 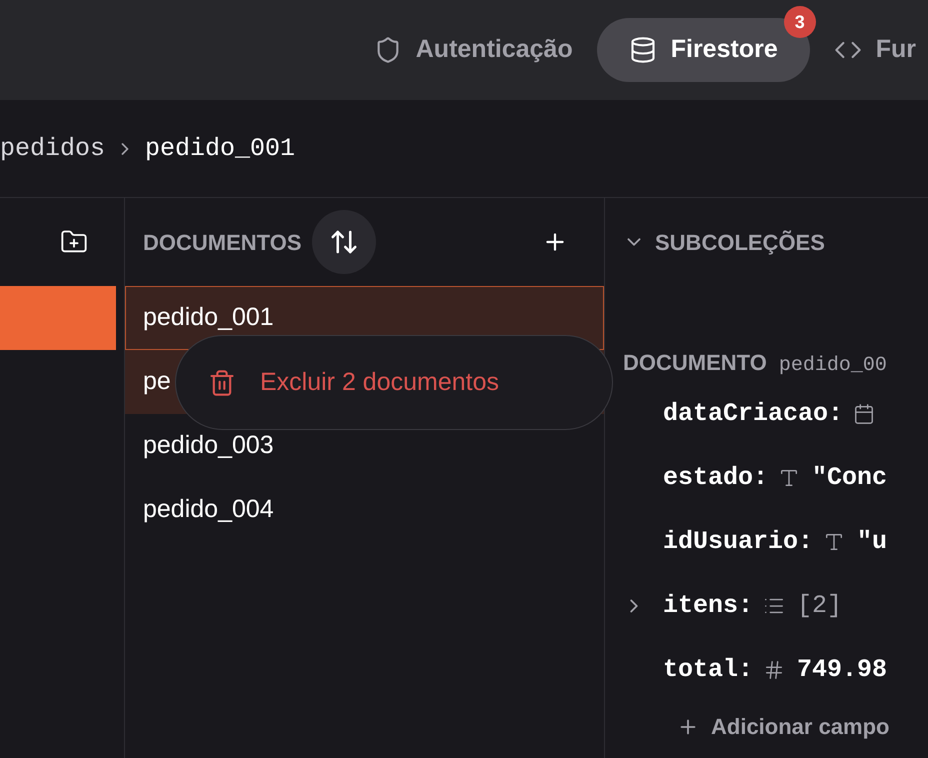 What do you see at coordinates (220, 149) in the screenshot?
I see `breadcrumb-link: pedido_001` at bounding box center [220, 149].